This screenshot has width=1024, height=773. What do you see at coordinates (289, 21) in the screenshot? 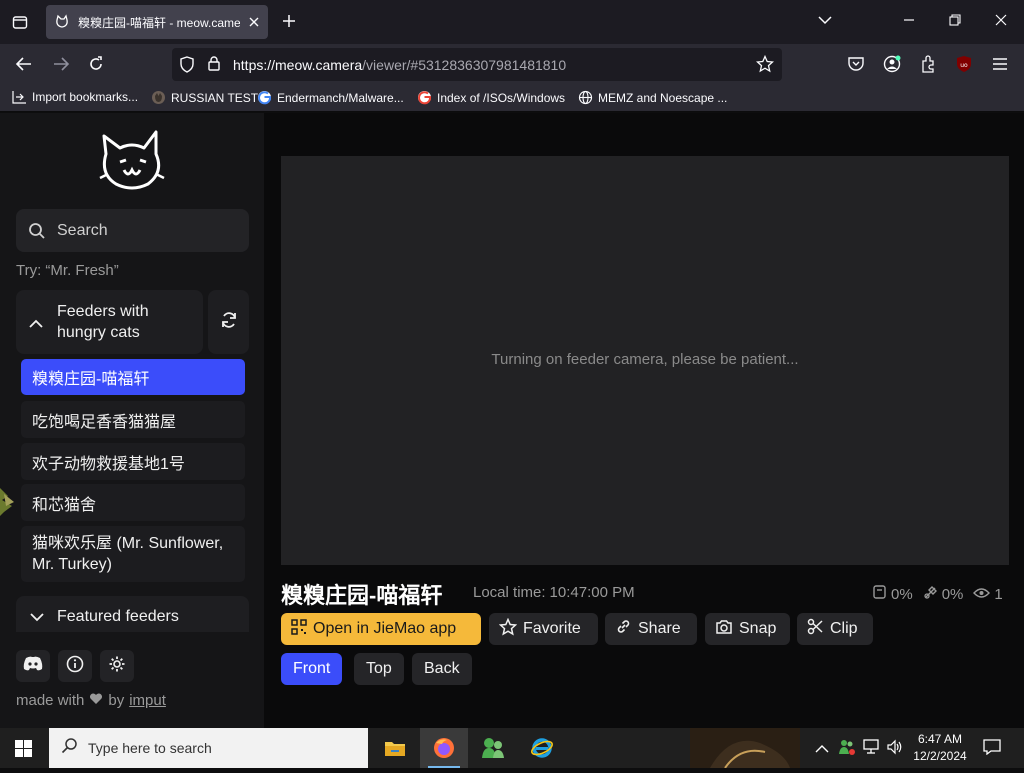
I see `new-tab-icon` at bounding box center [289, 21].